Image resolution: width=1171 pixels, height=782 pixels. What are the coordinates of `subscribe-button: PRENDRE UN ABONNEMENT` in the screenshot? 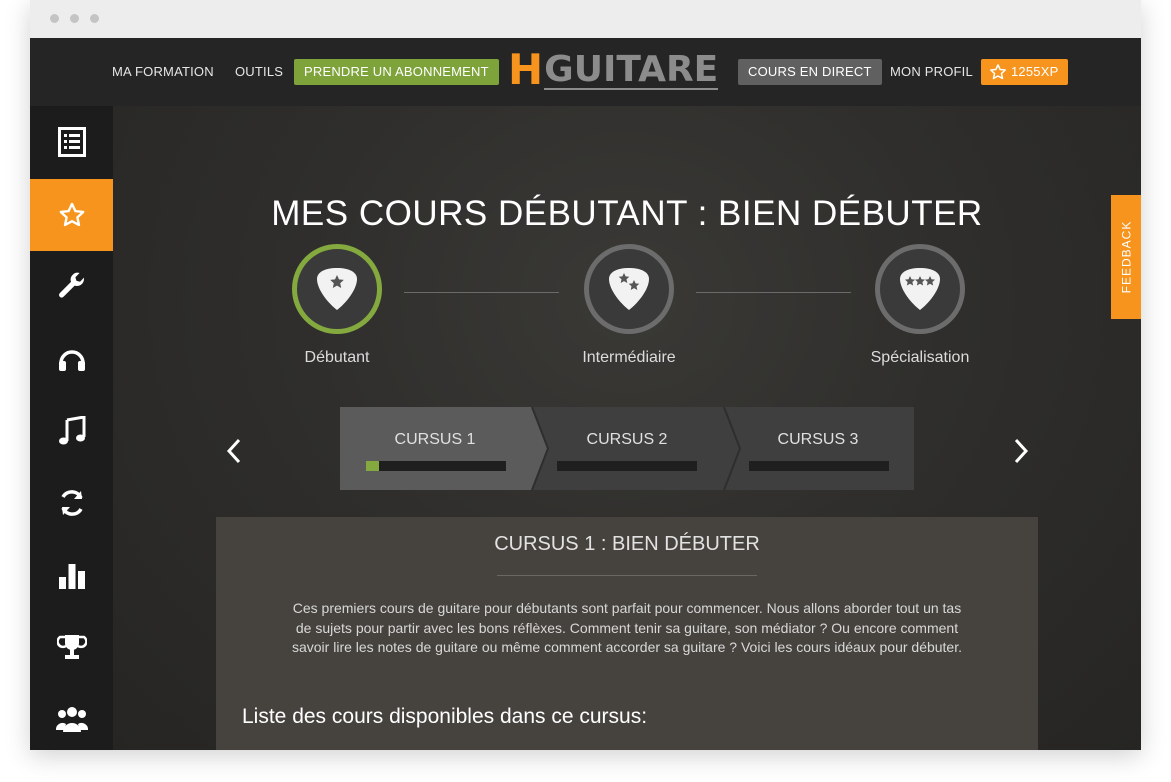 It's located at (396, 72).